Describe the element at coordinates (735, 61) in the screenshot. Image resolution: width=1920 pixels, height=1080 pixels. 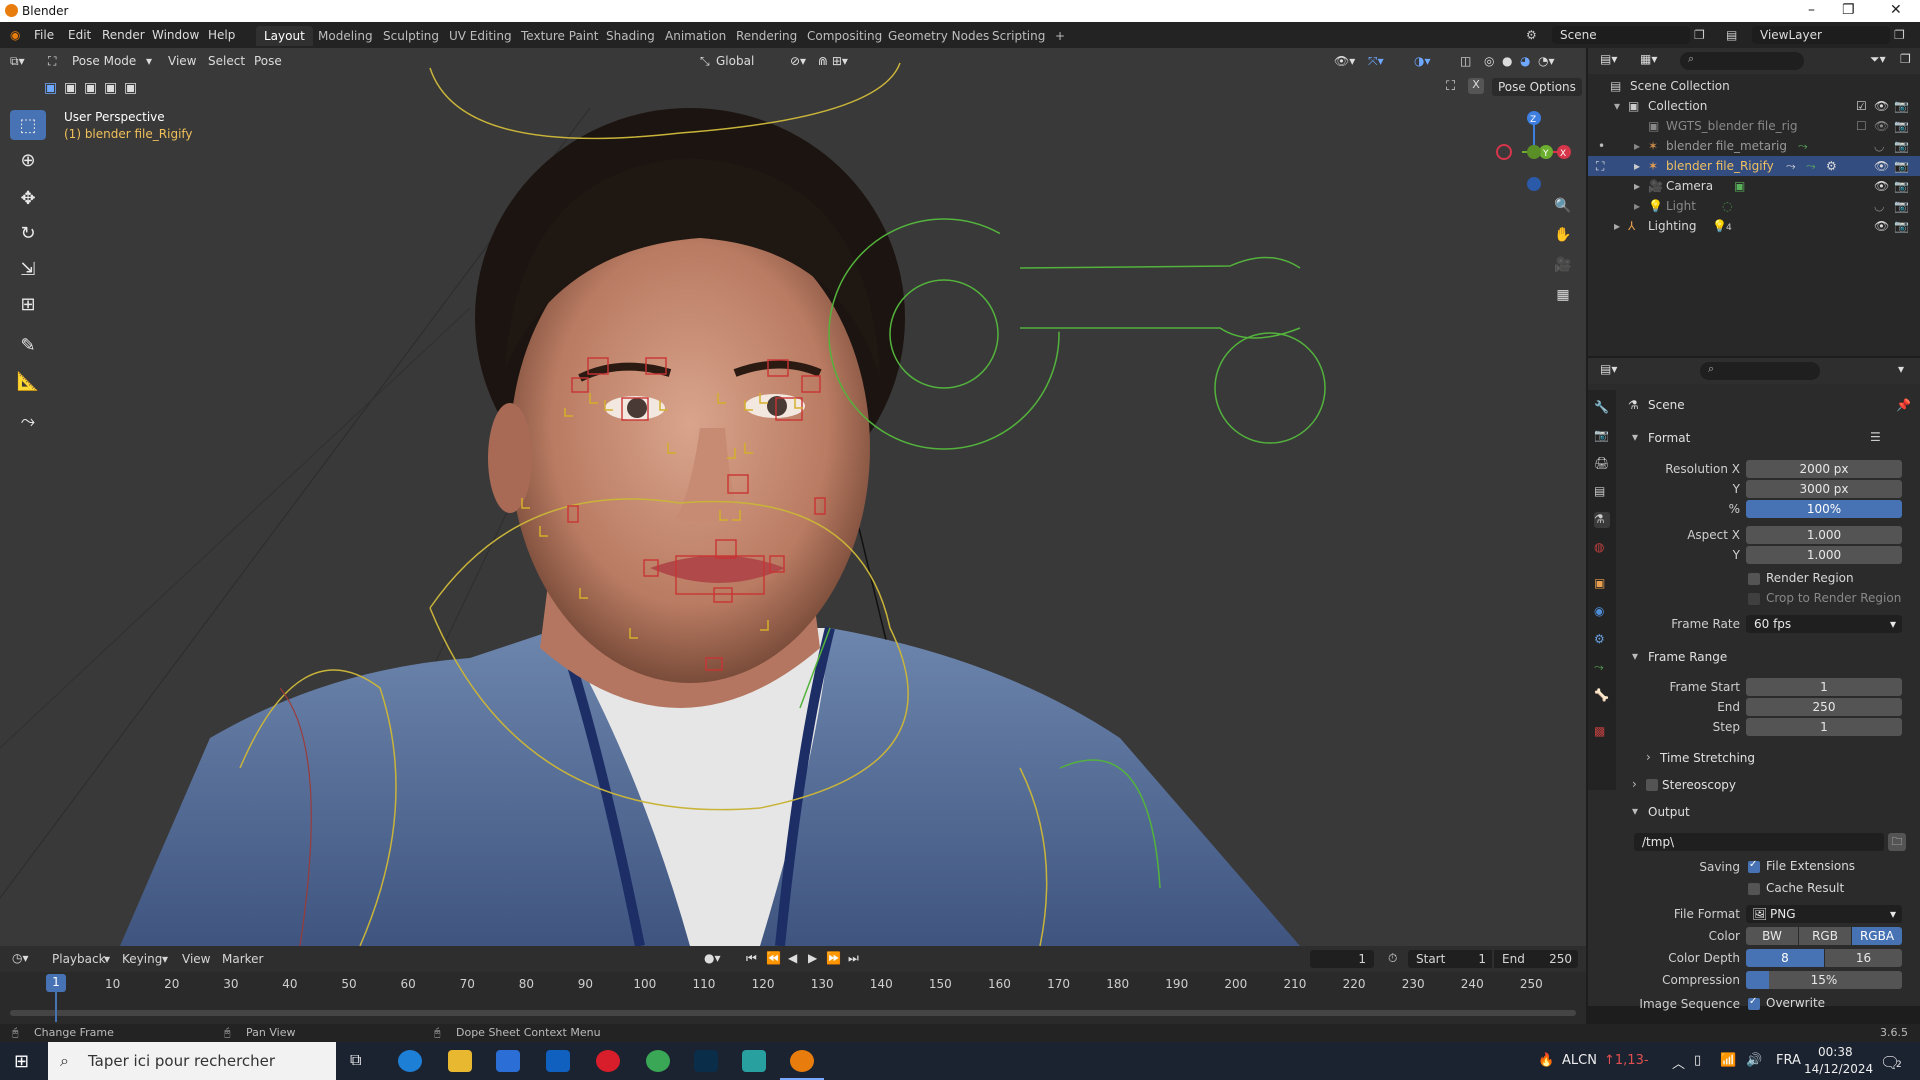
I see `orientation-dropdown: Global` at that location.